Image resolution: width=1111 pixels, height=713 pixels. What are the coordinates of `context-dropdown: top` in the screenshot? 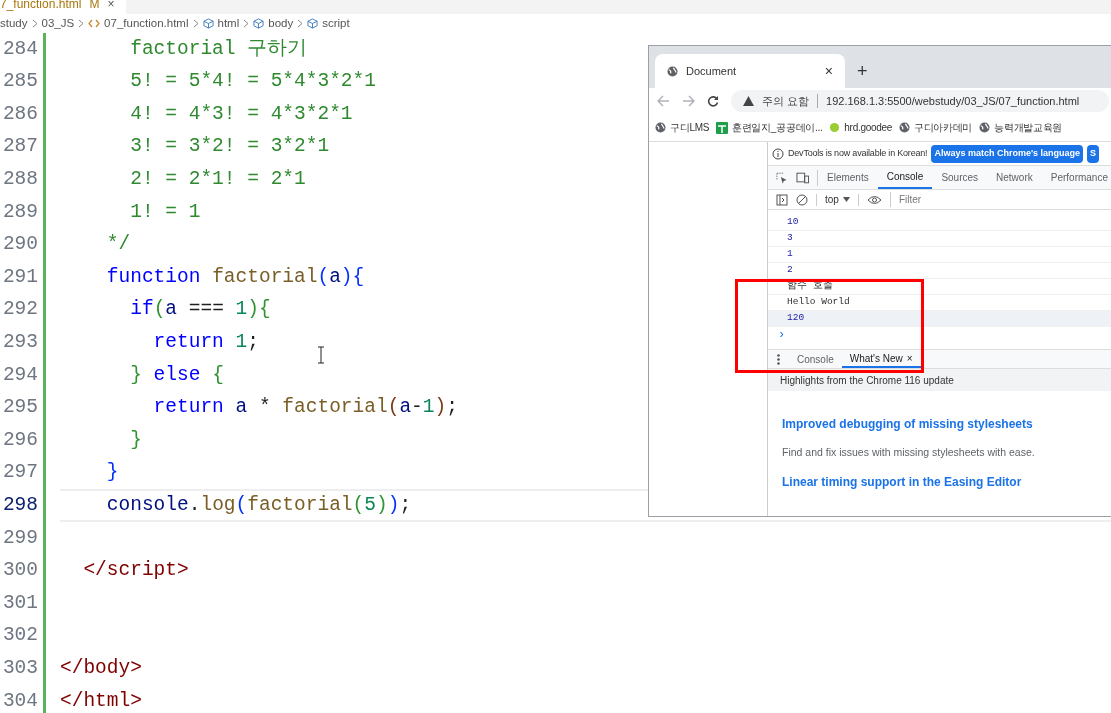 It's located at (837, 199).